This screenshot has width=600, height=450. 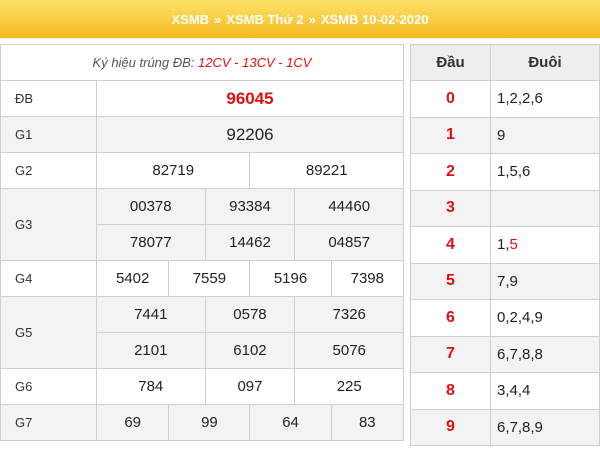 I want to click on prize-label: G5, so click(x=48, y=332).